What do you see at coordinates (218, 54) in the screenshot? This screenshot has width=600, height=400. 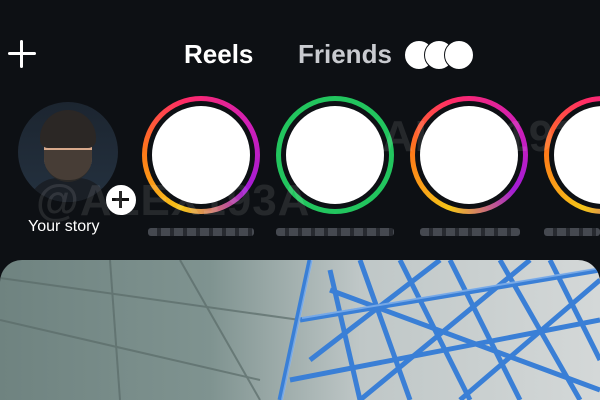 I see `tab-reels: Reels` at bounding box center [218, 54].